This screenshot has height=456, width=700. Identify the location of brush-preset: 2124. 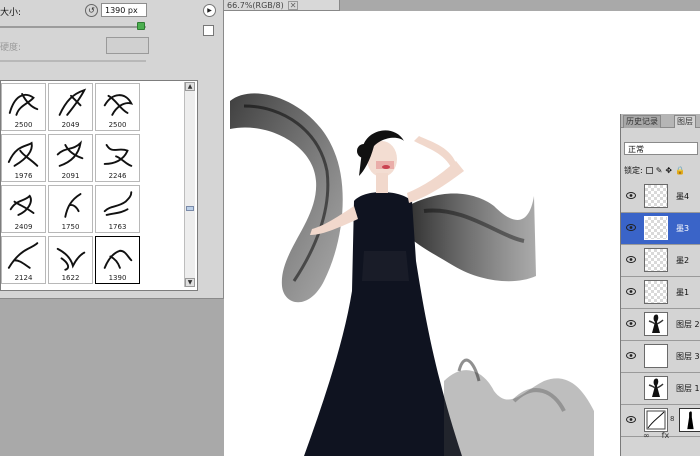
(23, 260).